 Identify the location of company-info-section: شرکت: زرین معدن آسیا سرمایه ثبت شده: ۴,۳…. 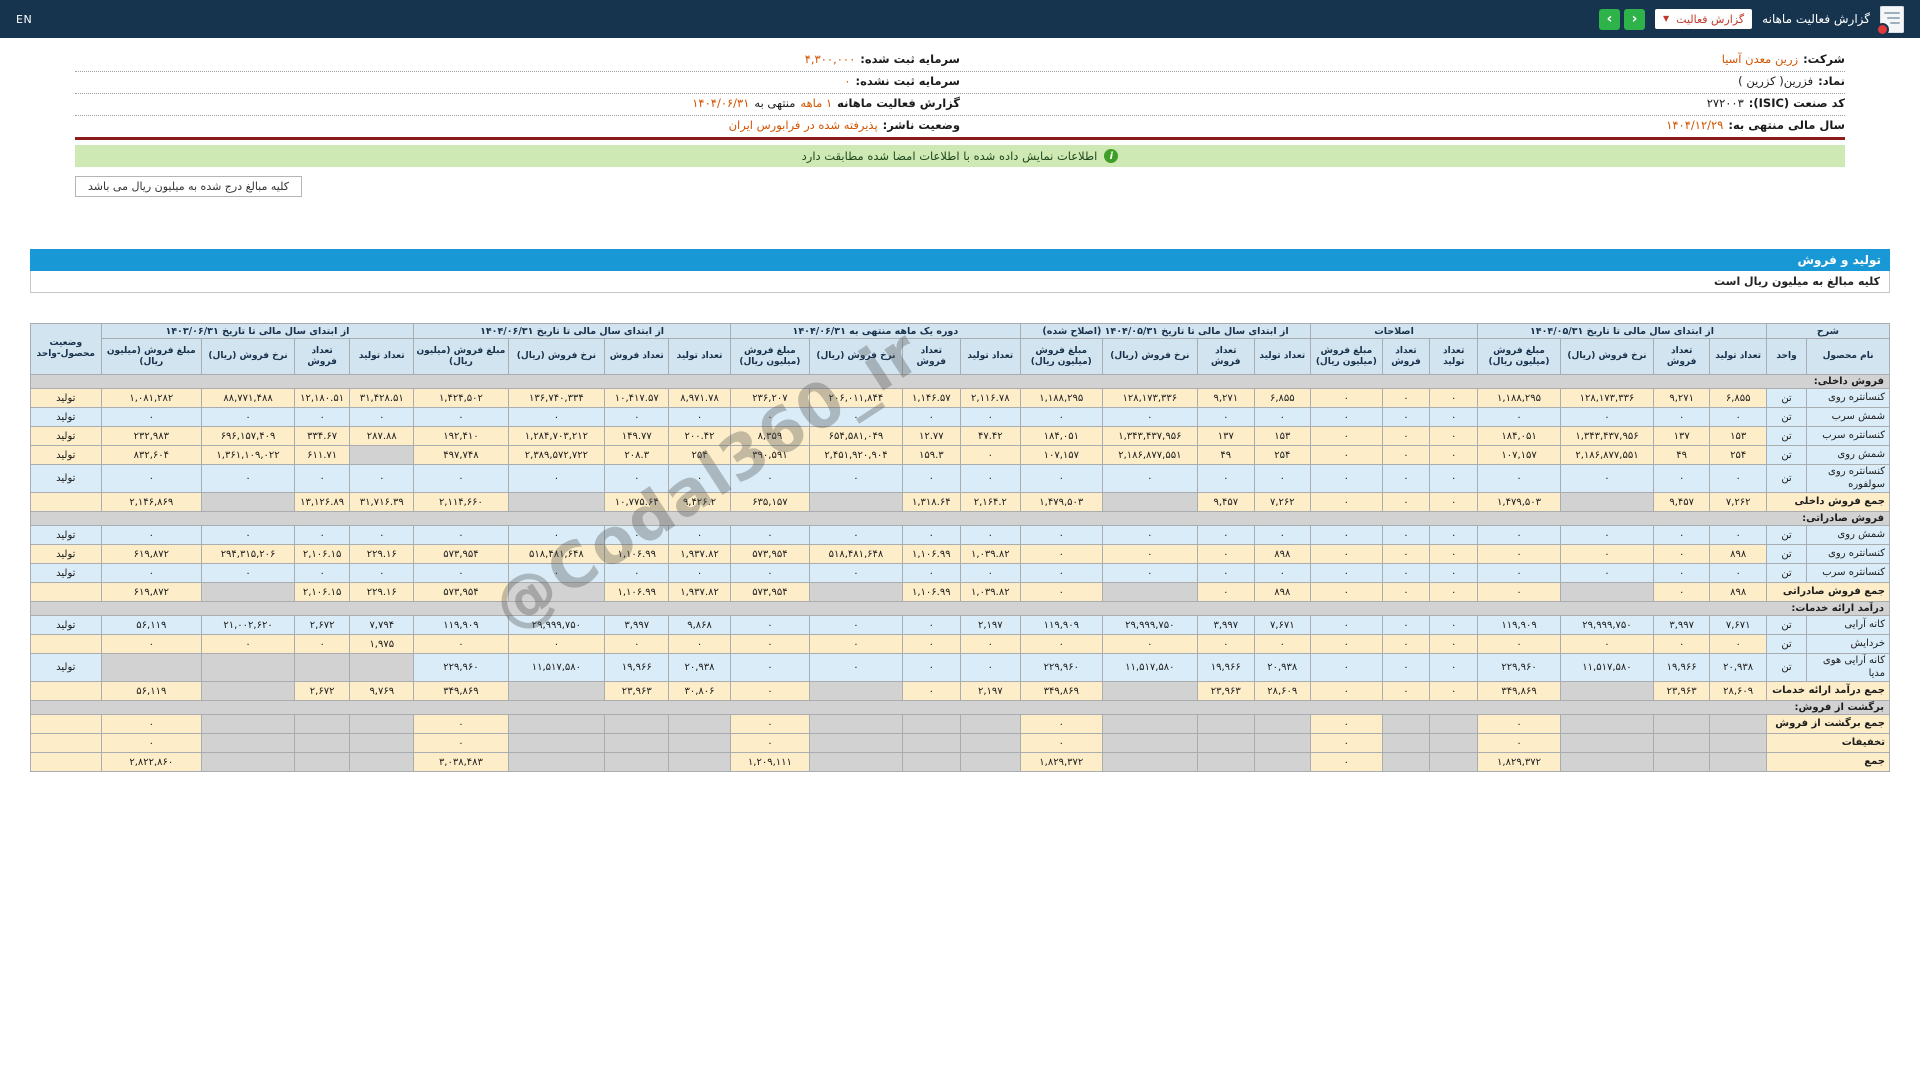
(960, 95).